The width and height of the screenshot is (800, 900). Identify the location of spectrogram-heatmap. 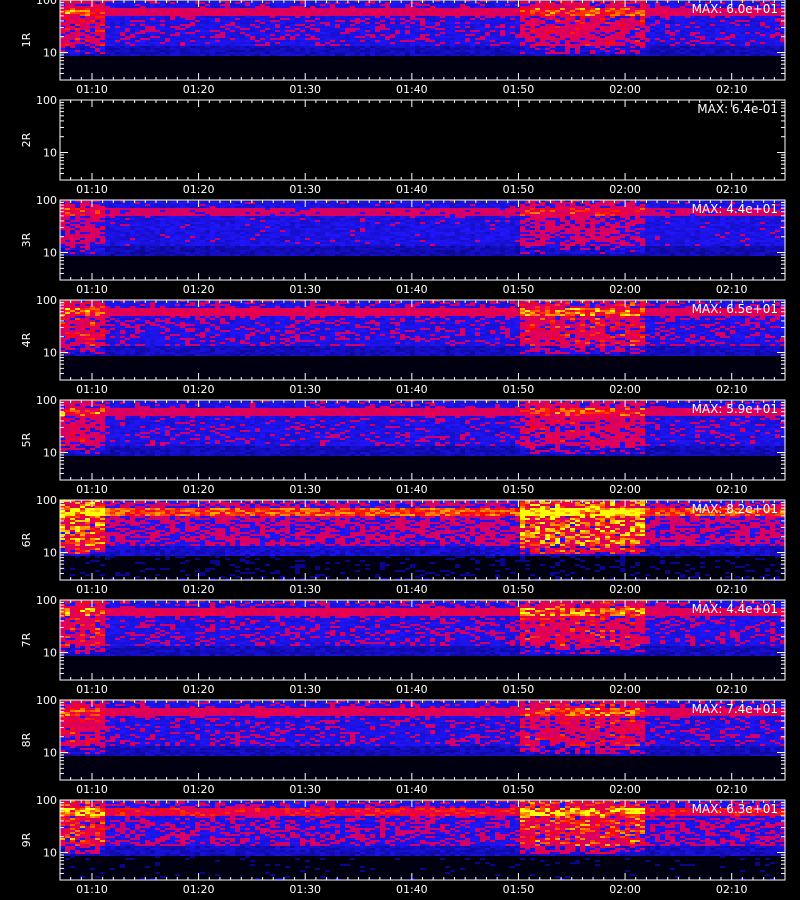
(423, 40).